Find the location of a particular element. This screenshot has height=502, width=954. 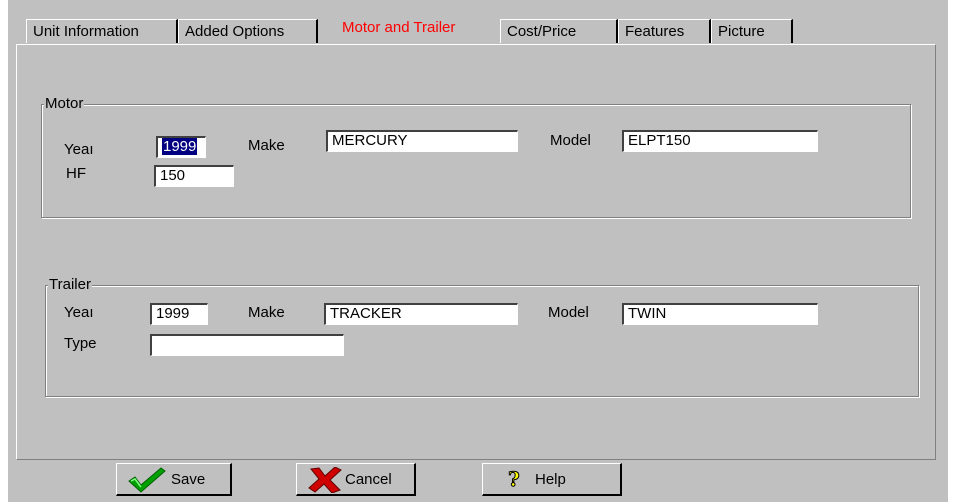

tab-motor-and-trailer: Motor and Trailer is located at coordinates (408, 29).